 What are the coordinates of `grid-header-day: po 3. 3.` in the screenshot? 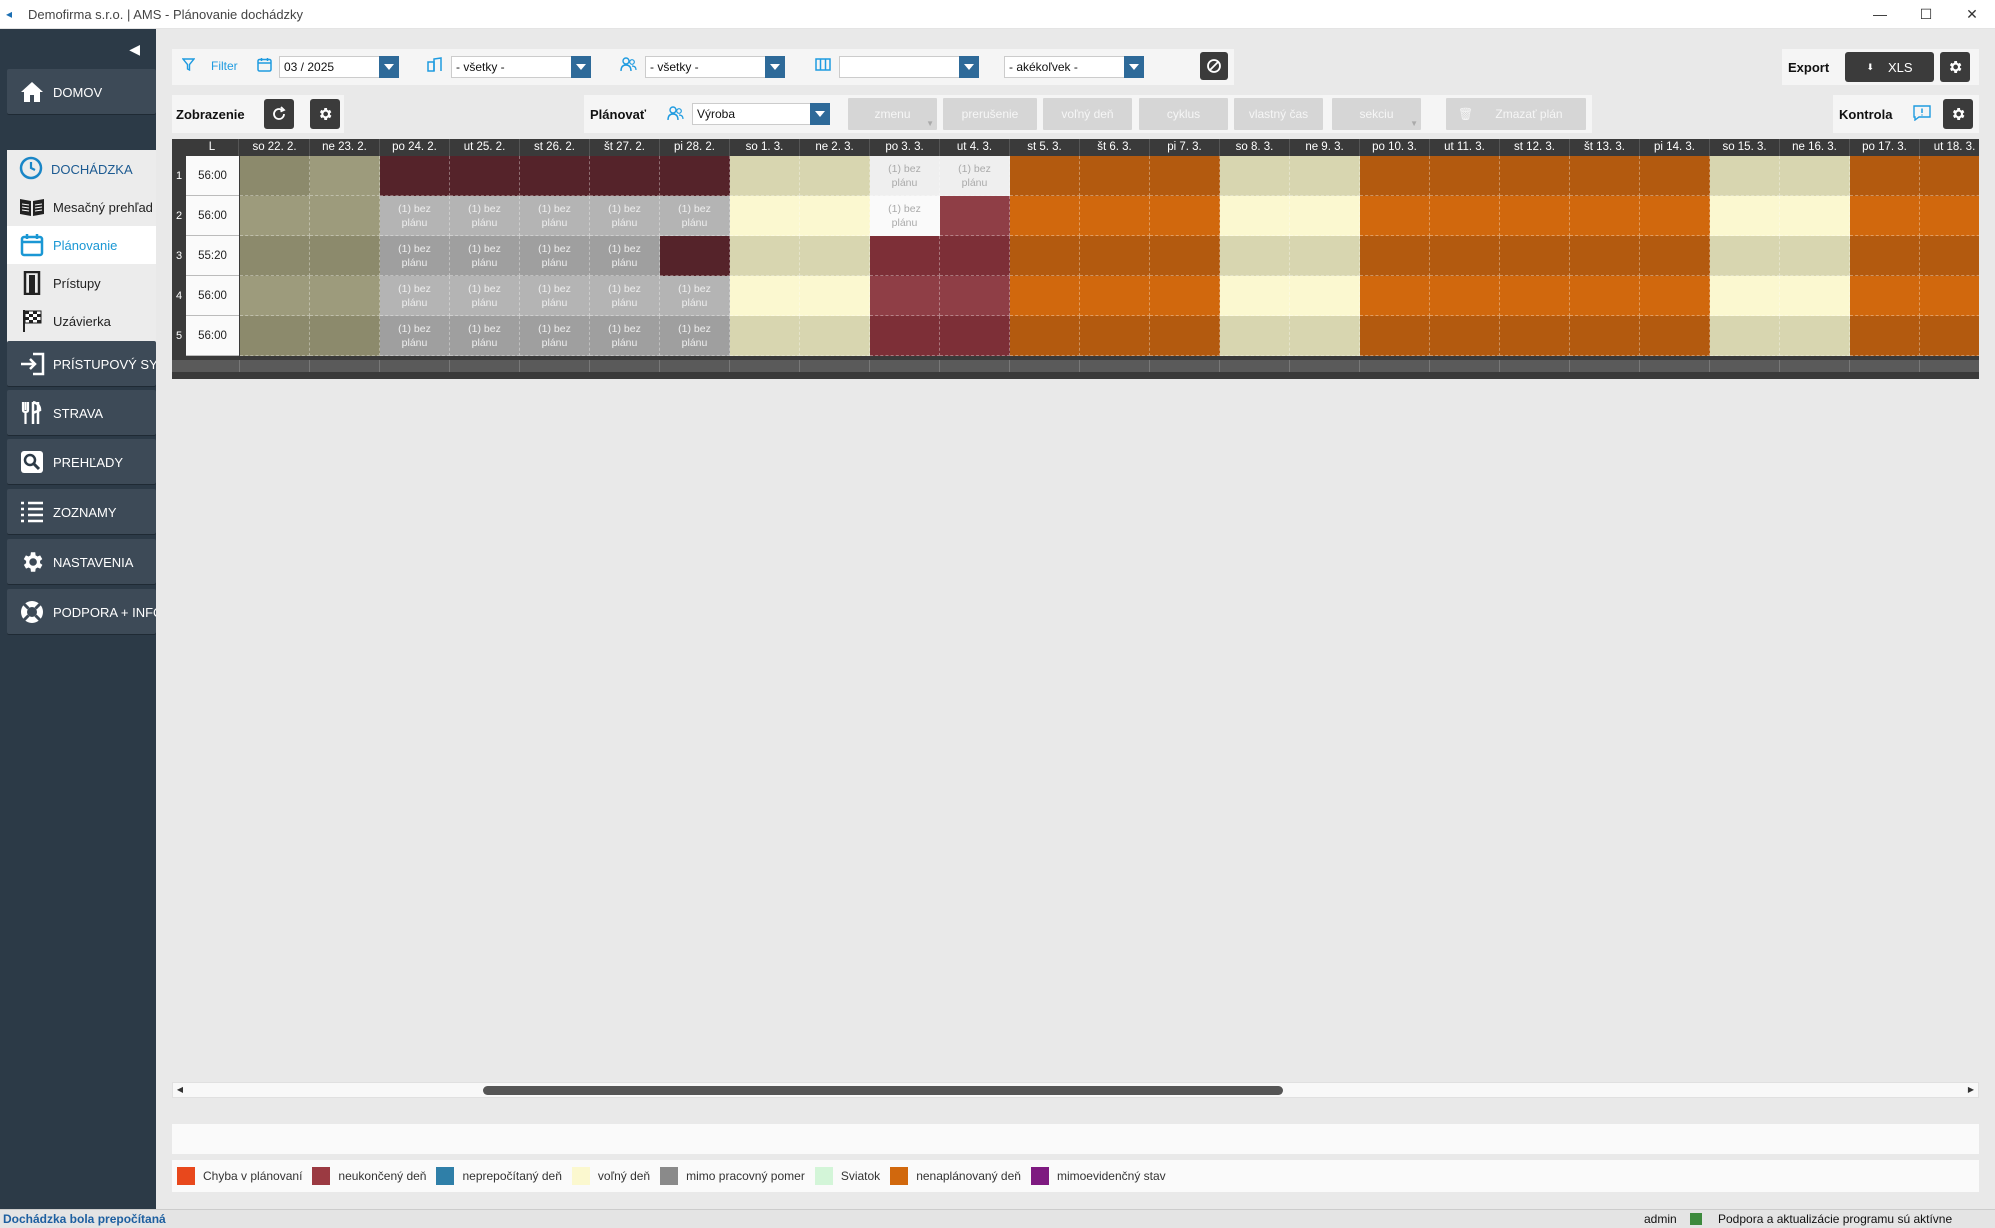 It's located at (905, 147).